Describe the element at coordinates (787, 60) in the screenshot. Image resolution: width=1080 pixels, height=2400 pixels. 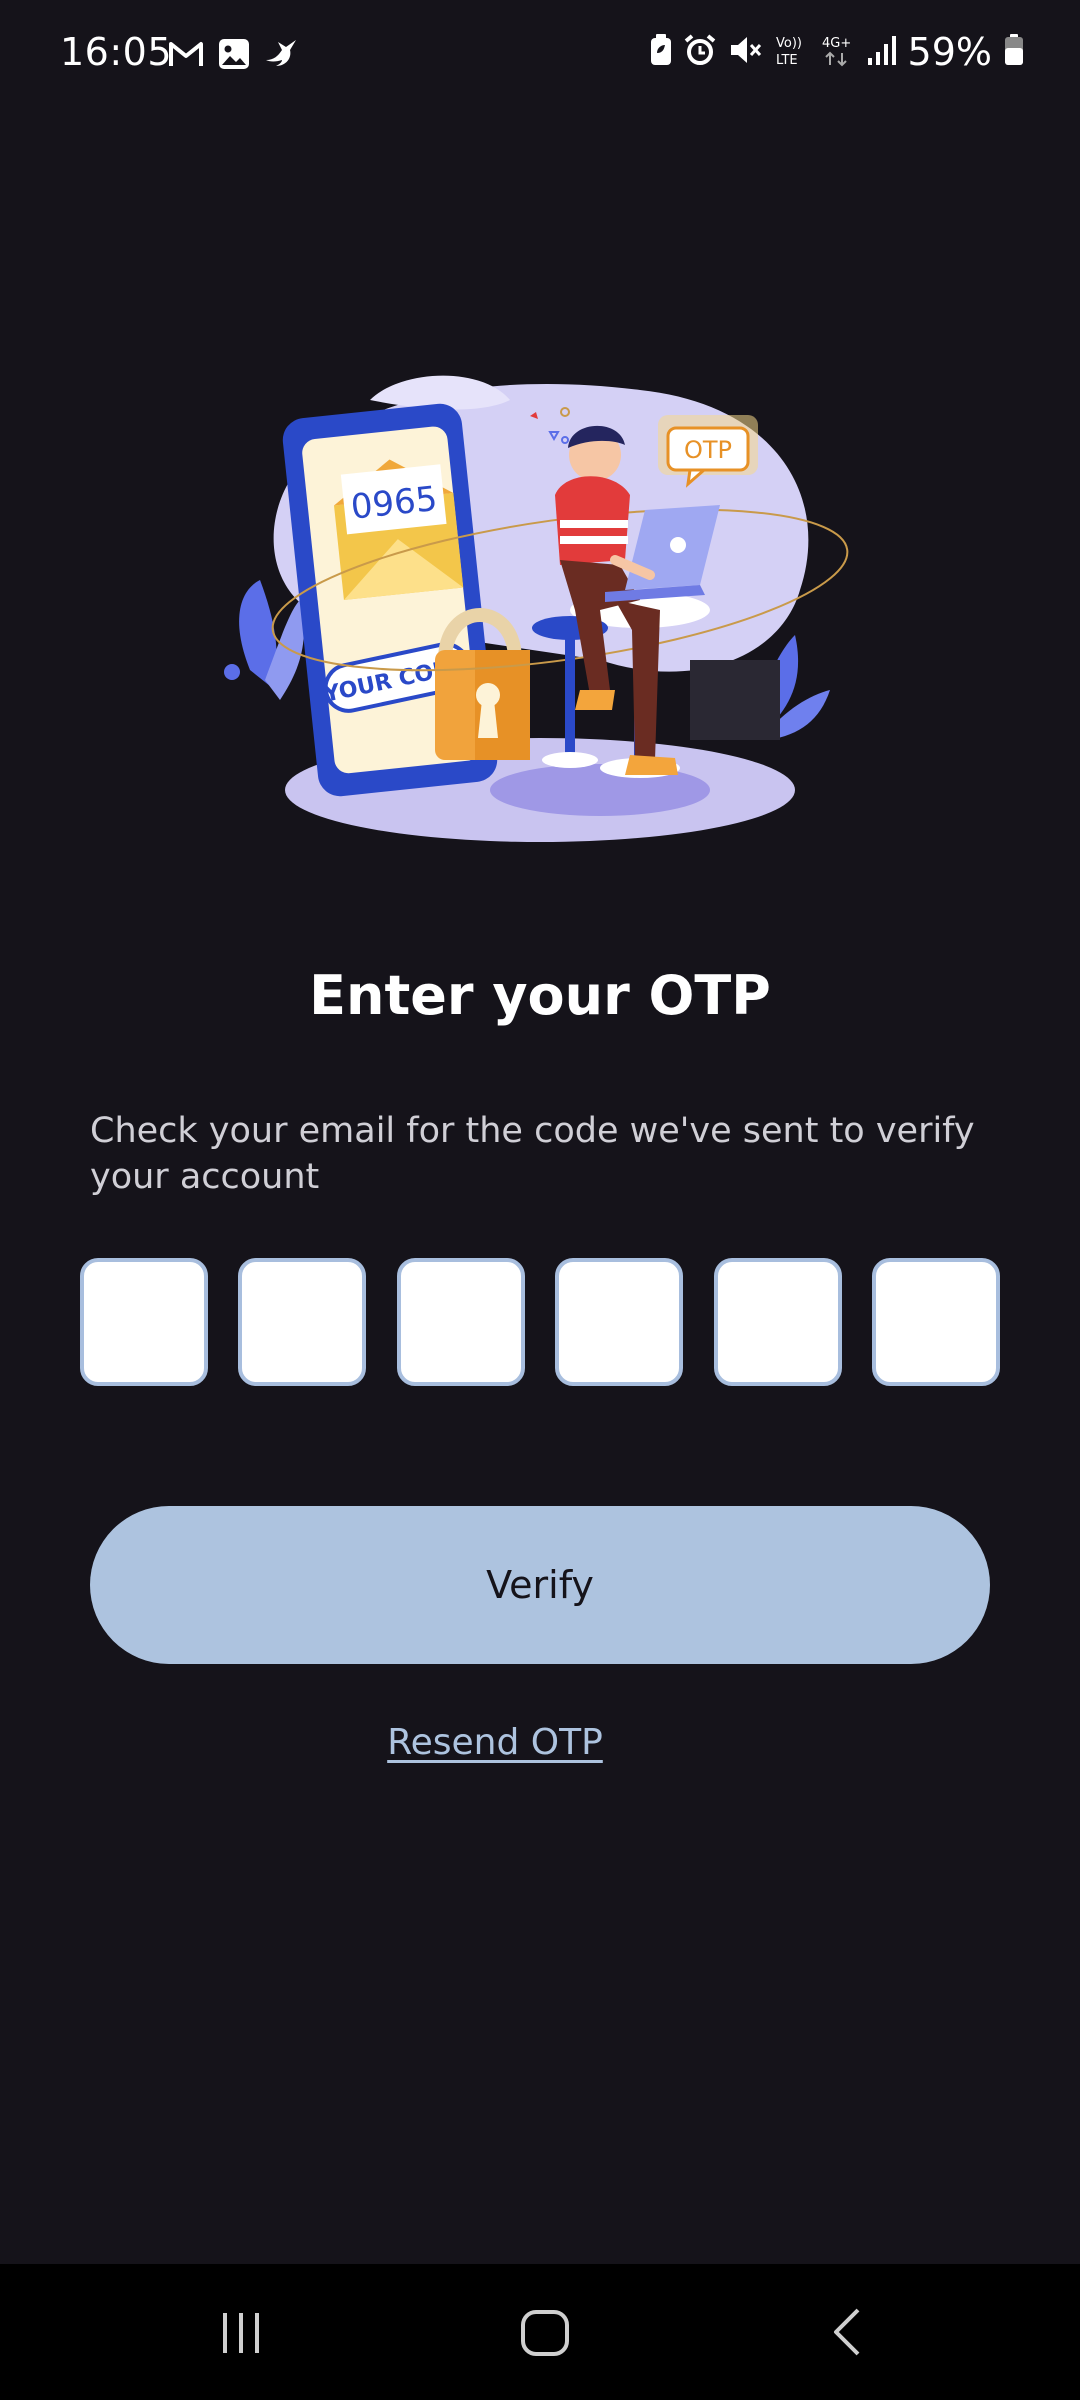
I see `svg-text: LTE` at that location.